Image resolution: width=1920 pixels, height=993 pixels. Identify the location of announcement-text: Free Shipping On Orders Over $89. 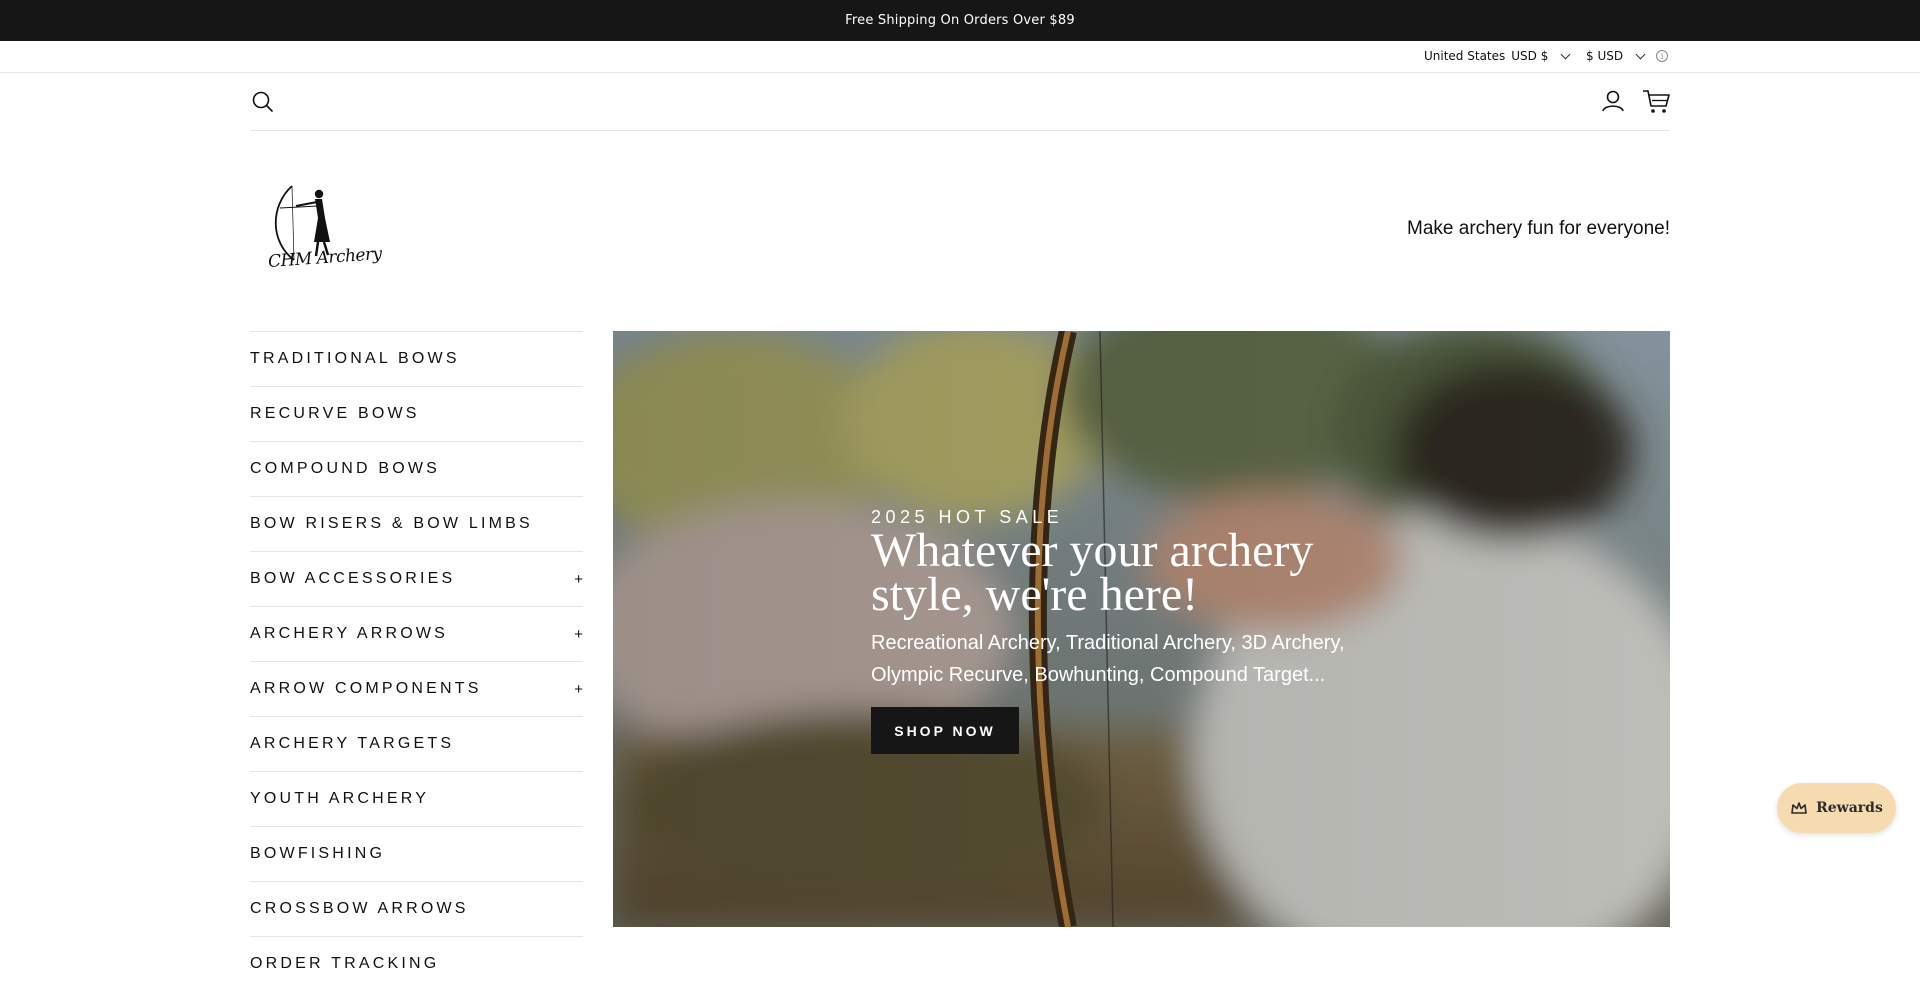
(960, 20).